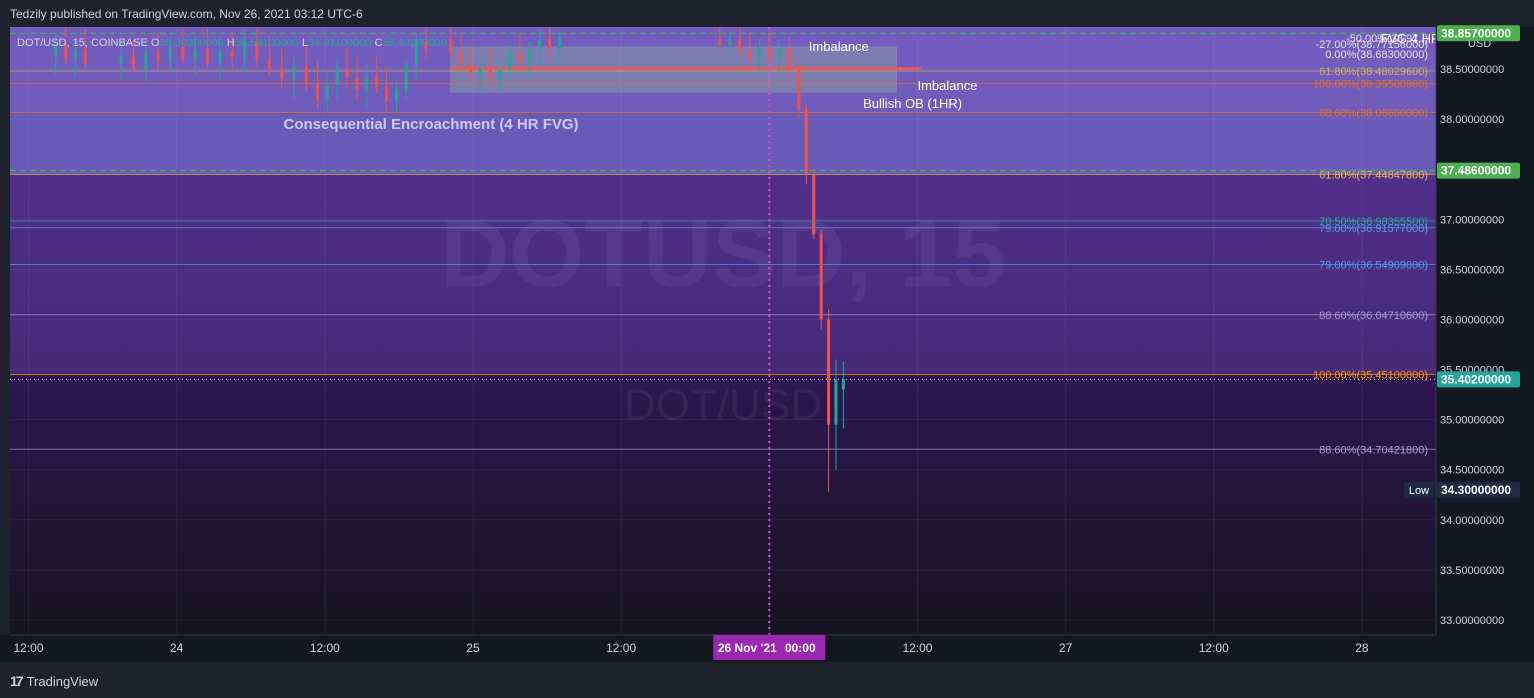 The image size is (1534, 698). What do you see at coordinates (1472, 421) in the screenshot?
I see `price-tick-4: 35.00000000` at bounding box center [1472, 421].